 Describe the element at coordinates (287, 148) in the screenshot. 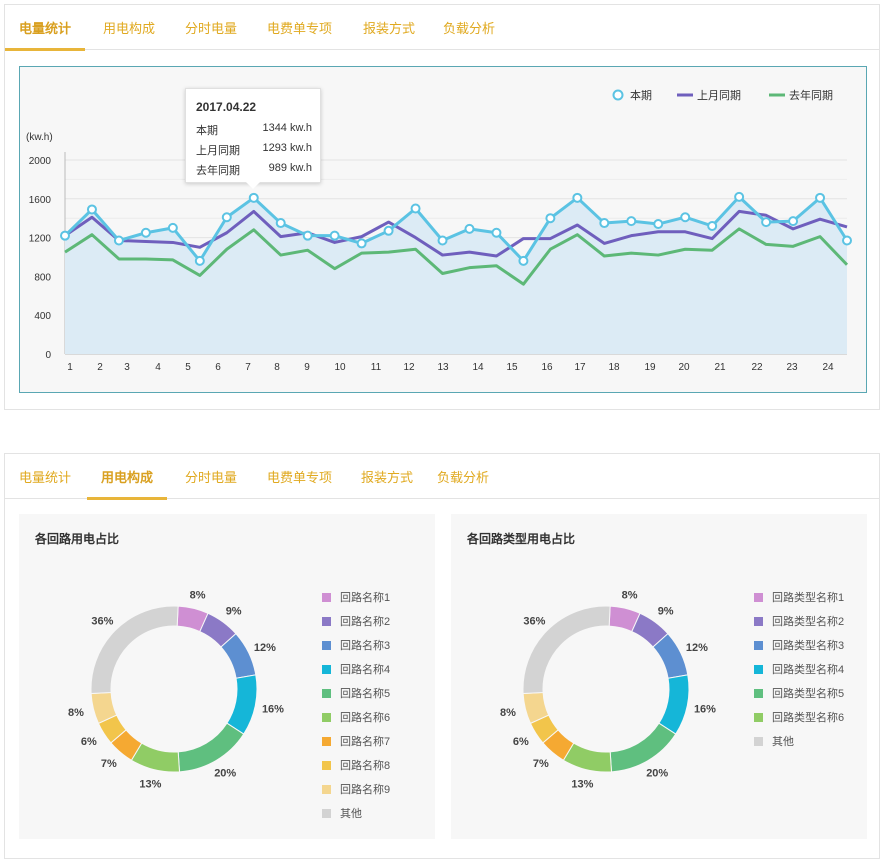

I see `tooltip-value: 1293 kw.h` at that location.